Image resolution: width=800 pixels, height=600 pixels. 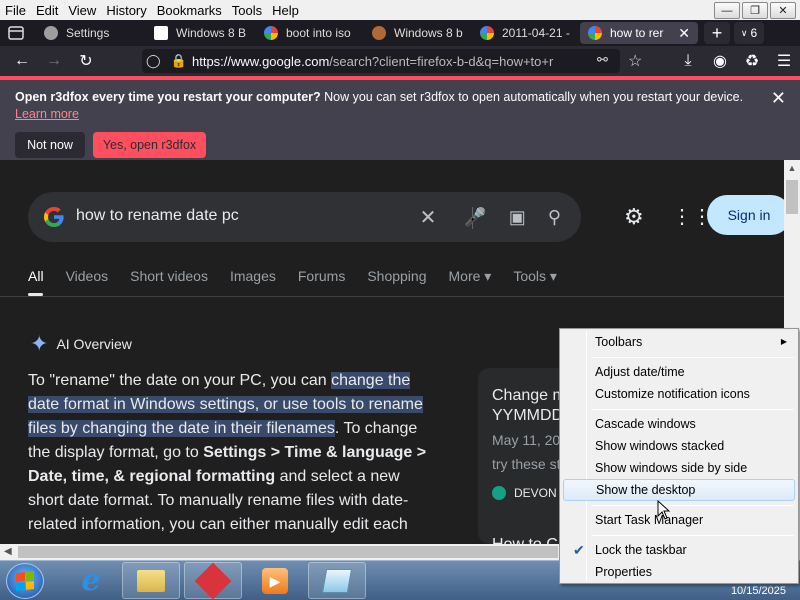 I want to click on window-controls: — ❐ ✕, so click(x=755, y=10).